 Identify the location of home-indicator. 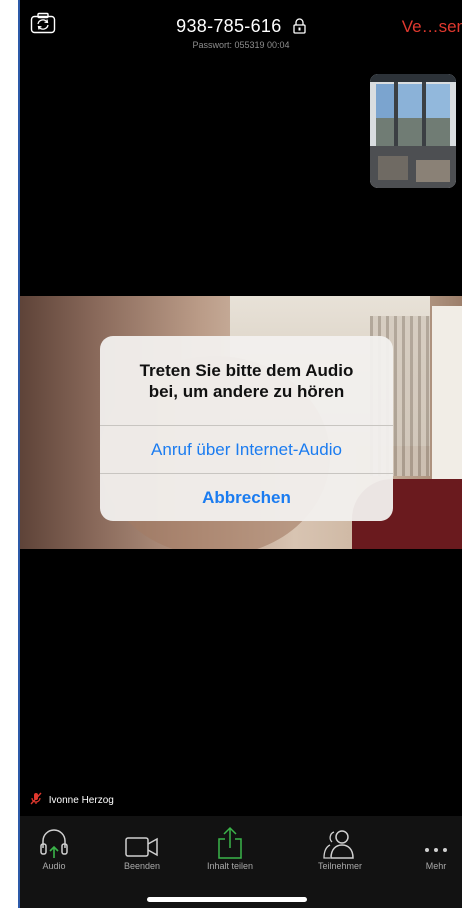
(227, 899).